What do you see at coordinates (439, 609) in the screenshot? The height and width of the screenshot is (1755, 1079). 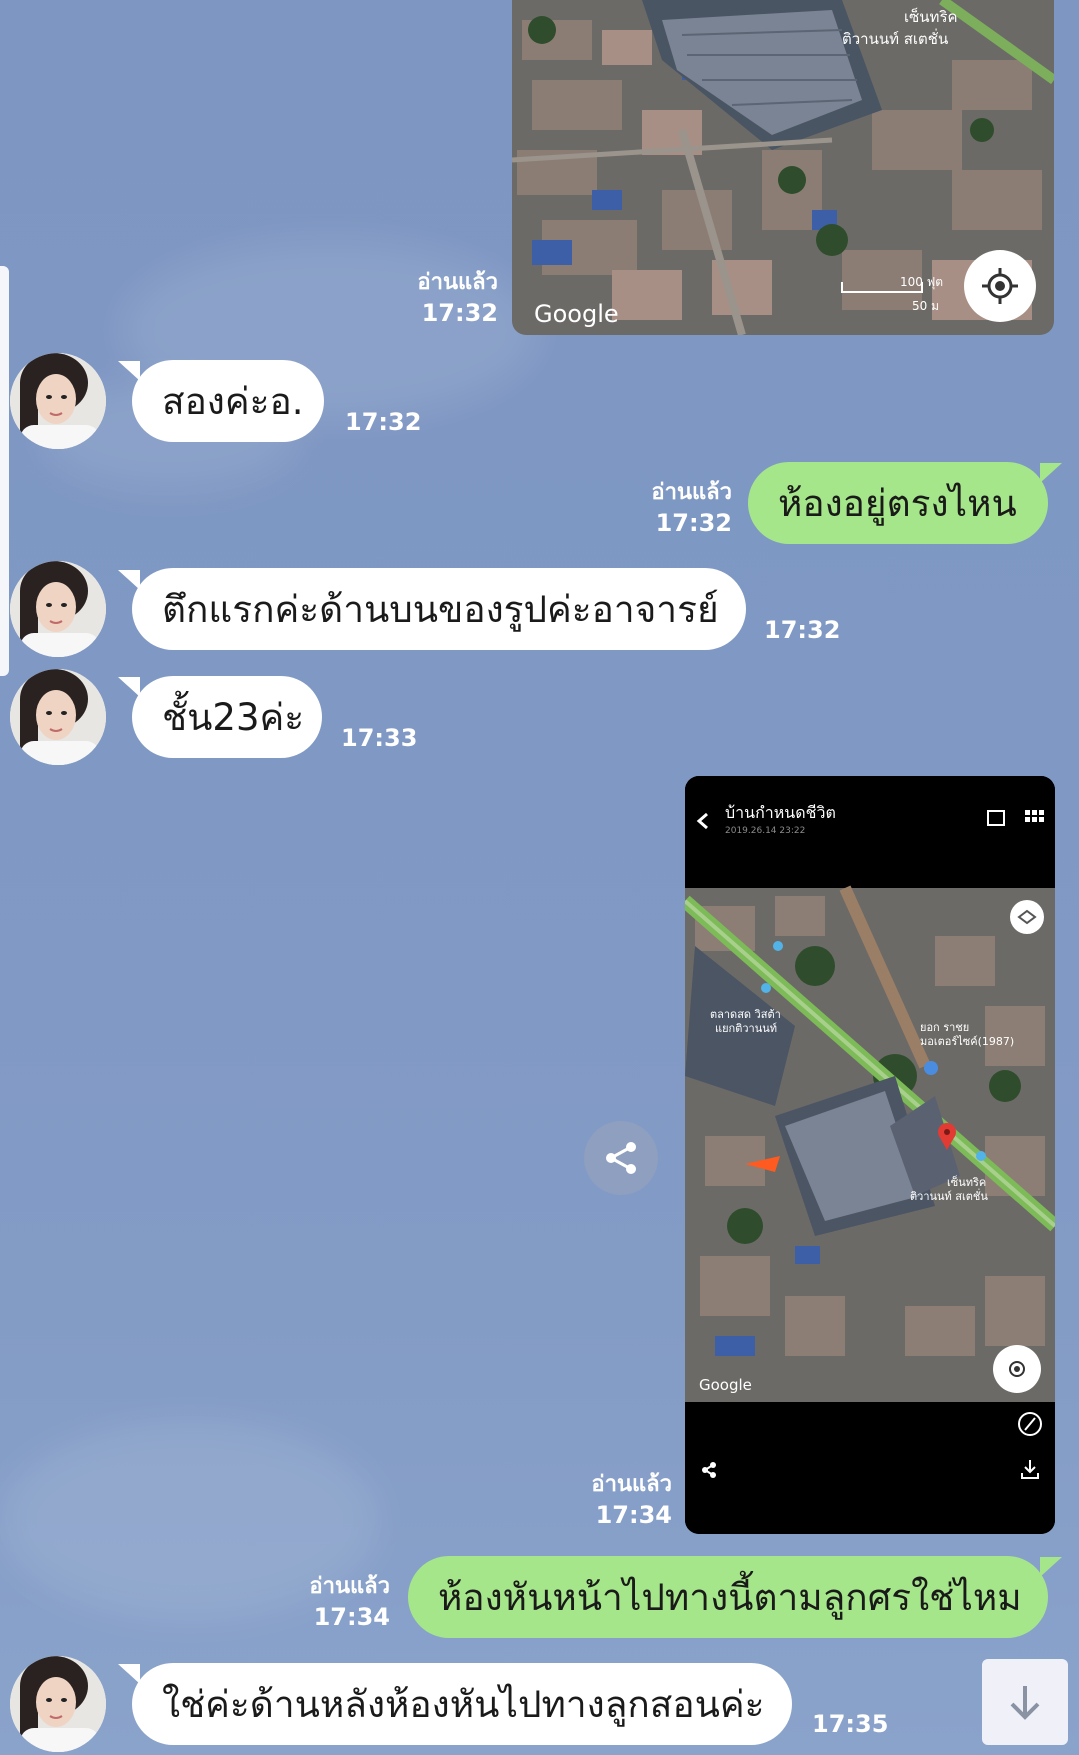 I see `message-bubble: ตึกแรกค่ะด้านบนของรูปค่ะอาจารย์` at bounding box center [439, 609].